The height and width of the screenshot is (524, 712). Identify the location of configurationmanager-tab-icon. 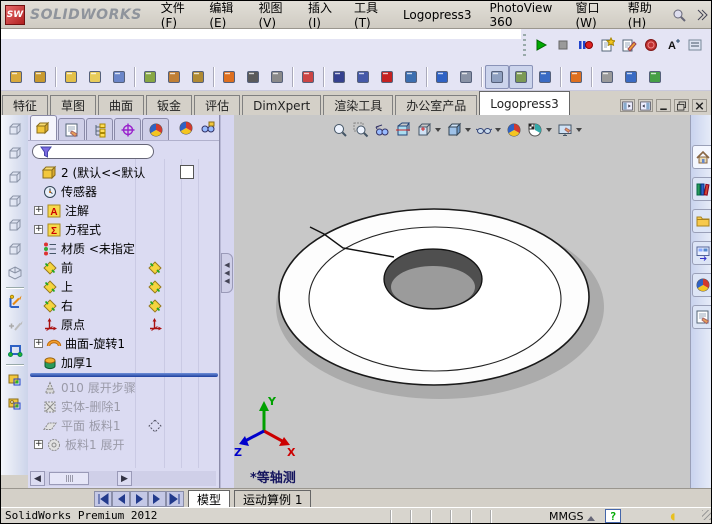
(99, 129).